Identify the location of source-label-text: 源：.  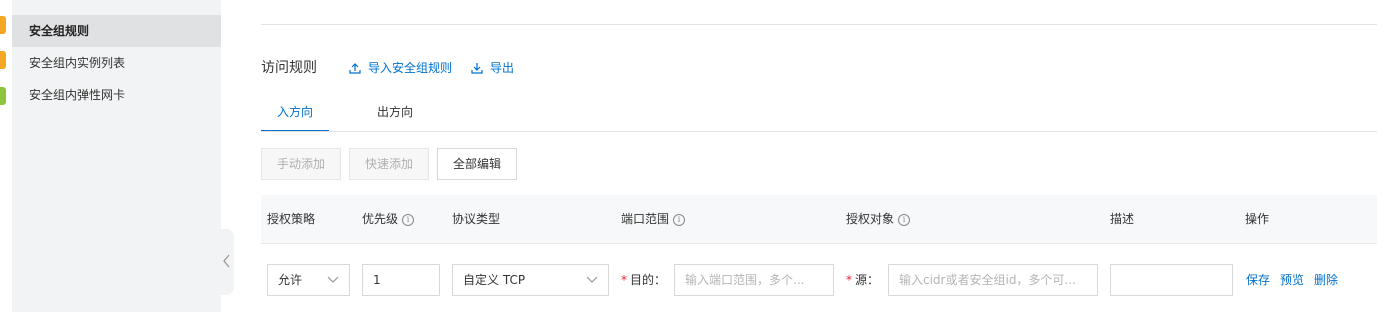
(867, 280).